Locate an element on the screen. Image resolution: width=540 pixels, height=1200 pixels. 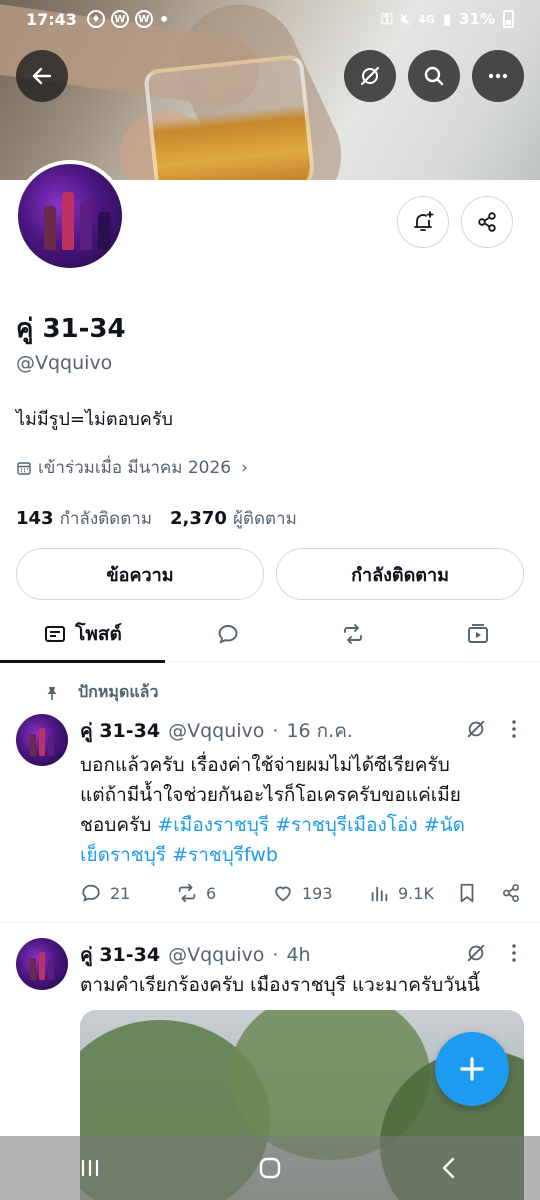
pinned-indicator: ปักหมุดแล้ว is located at coordinates (101, 692).